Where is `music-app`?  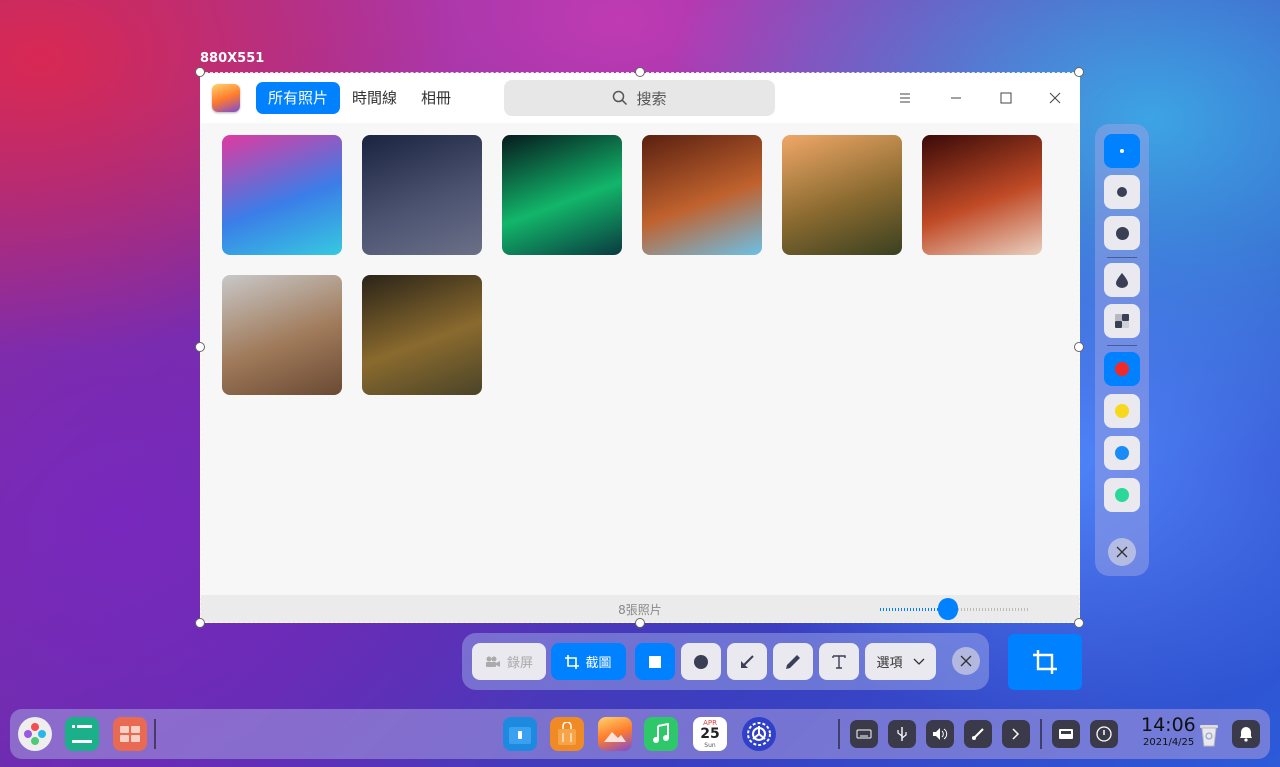 music-app is located at coordinates (661, 734).